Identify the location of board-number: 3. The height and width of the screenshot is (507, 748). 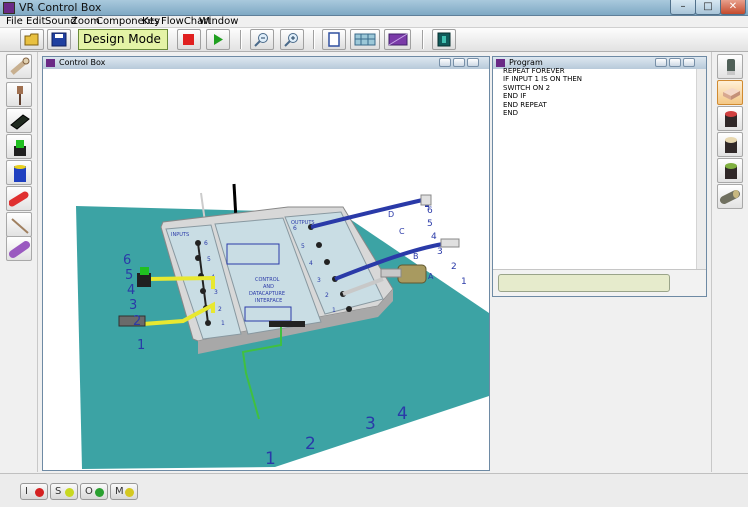
(370, 424).